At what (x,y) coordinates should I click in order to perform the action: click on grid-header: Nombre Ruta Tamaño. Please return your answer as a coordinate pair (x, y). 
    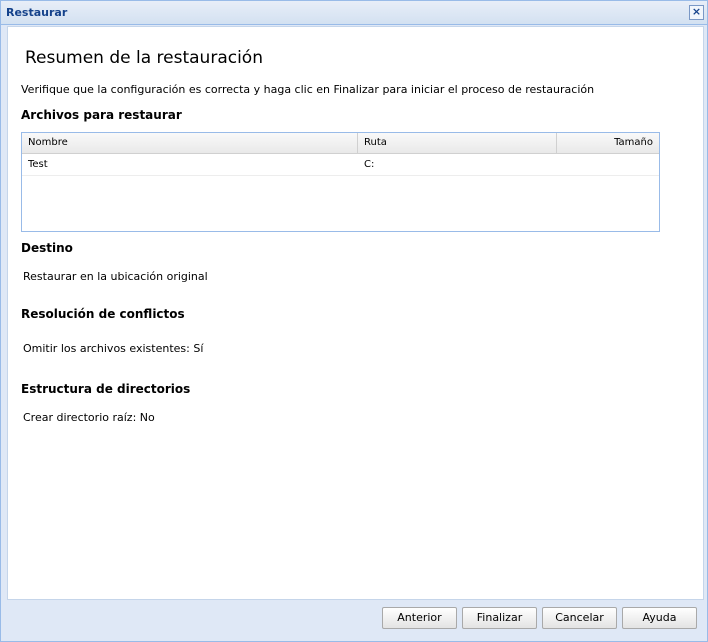
    Looking at the image, I should click on (340, 143).